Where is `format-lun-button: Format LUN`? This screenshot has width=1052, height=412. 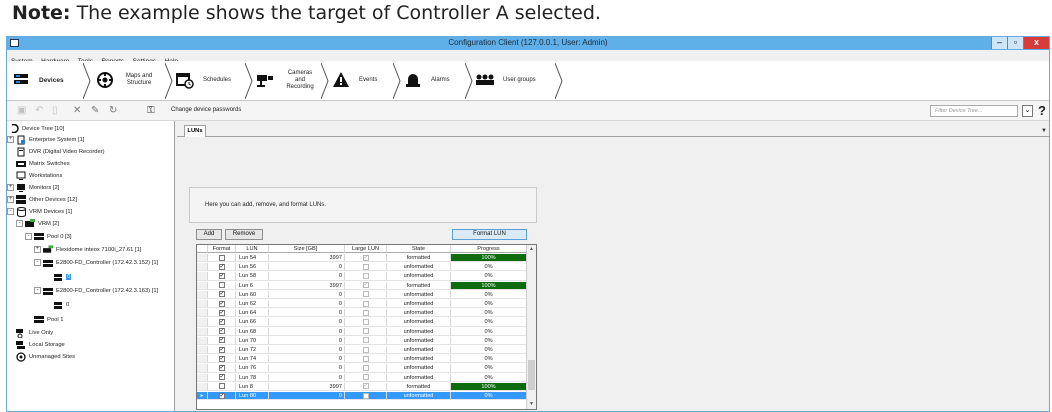 format-lun-button: Format LUN is located at coordinates (489, 234).